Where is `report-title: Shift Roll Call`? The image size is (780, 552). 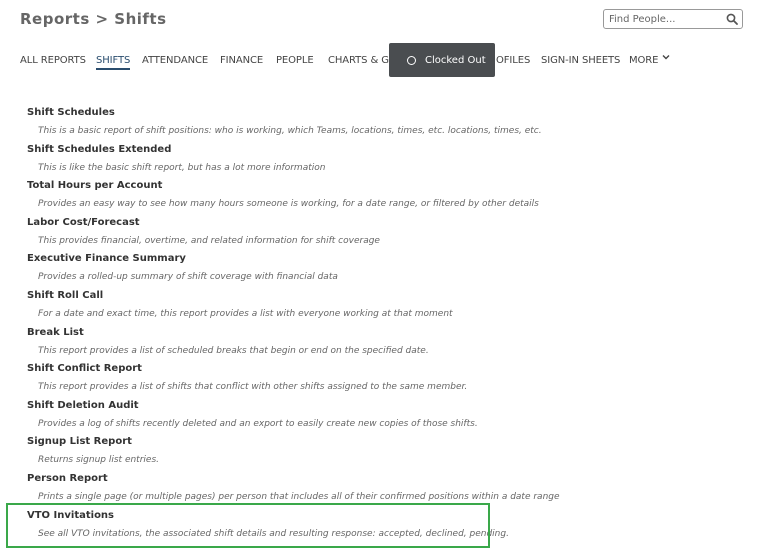 report-title: Shift Roll Call is located at coordinates (65, 295).